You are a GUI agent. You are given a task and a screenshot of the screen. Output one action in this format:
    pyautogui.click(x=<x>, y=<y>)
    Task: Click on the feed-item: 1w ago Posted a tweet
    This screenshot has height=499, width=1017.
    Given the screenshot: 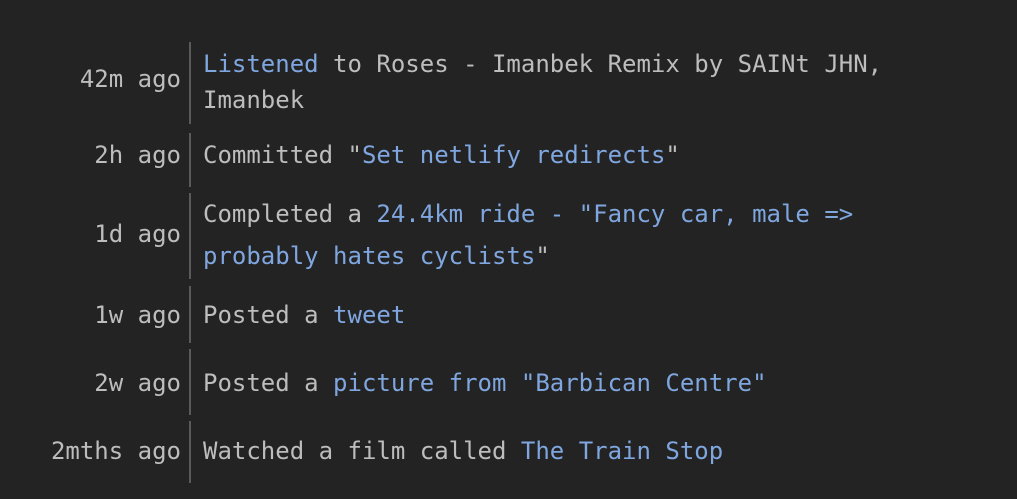 What is the action you would take?
    pyautogui.click(x=508, y=314)
    